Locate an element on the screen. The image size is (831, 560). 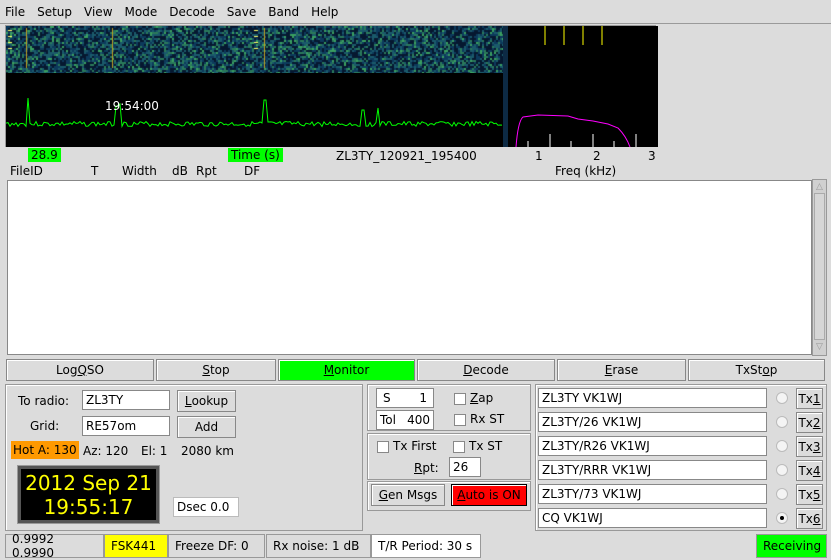
stop-button: Stop is located at coordinates (216, 370).